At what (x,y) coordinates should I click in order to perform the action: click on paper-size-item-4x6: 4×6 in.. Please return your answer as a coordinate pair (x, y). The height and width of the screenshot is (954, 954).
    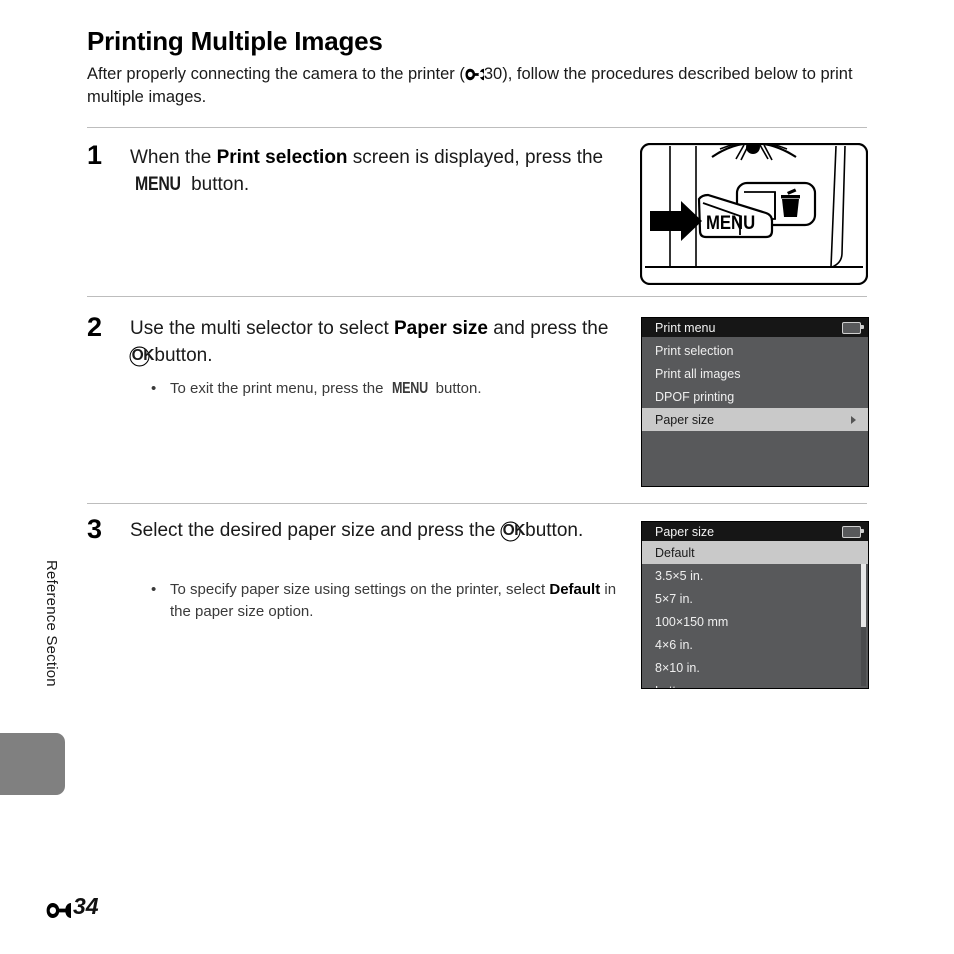
    Looking at the image, I should click on (755, 644).